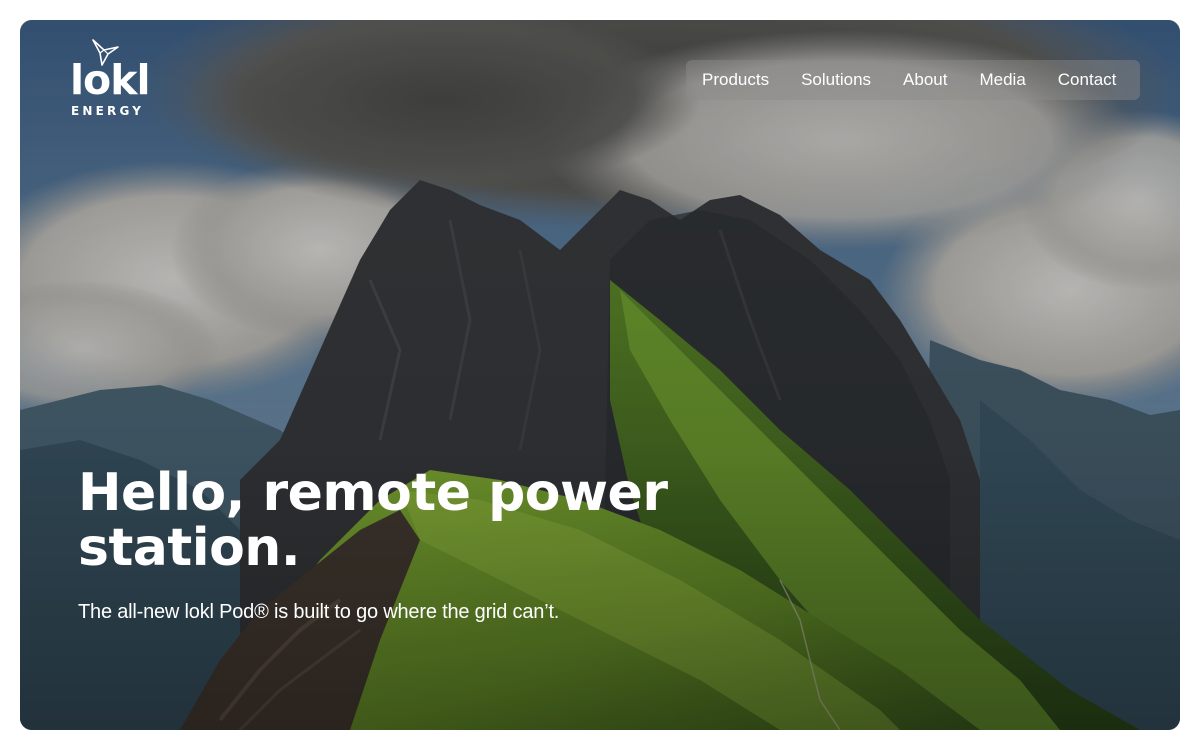  I want to click on hero-headline: Hello, remote power station., so click(373, 520).